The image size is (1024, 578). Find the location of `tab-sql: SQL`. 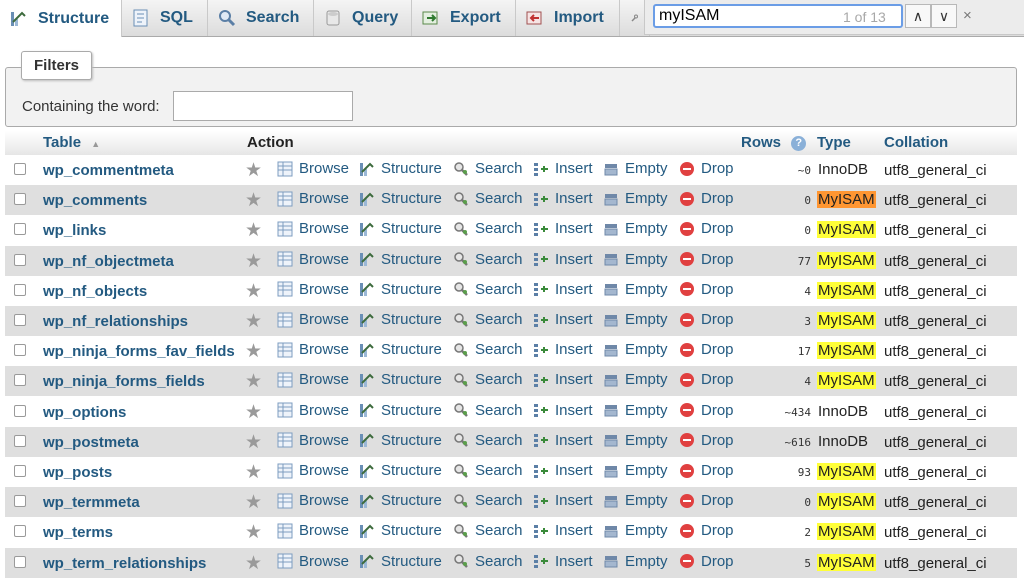

tab-sql: SQL is located at coordinates (165, 18).